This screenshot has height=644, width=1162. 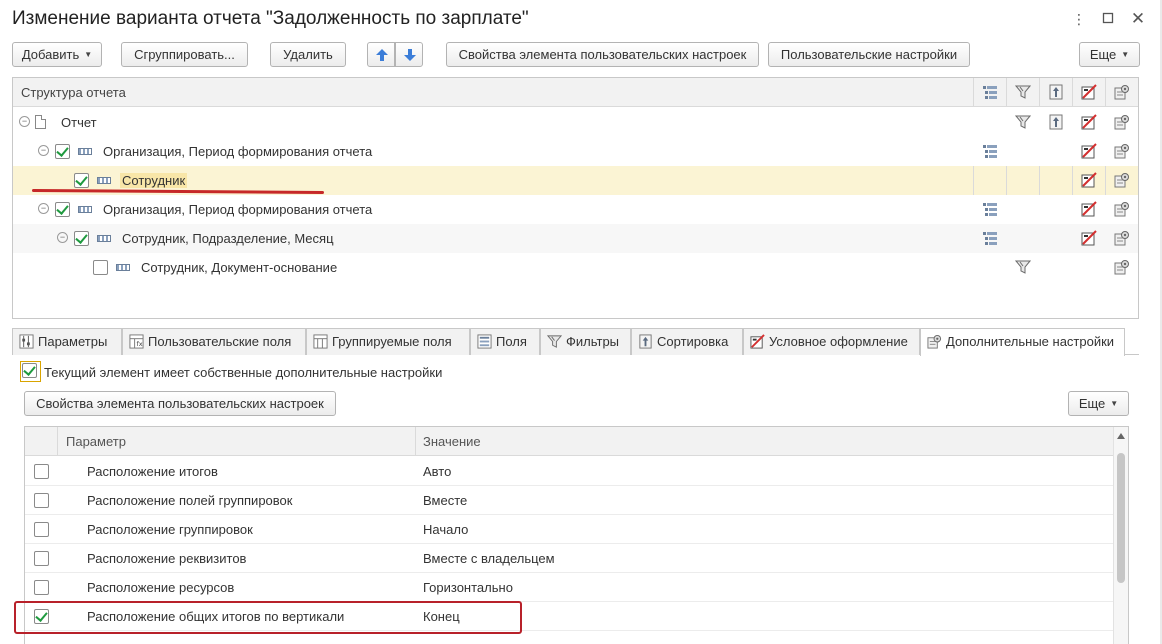 What do you see at coordinates (104, 238) in the screenshot?
I see `grouping-icon` at bounding box center [104, 238].